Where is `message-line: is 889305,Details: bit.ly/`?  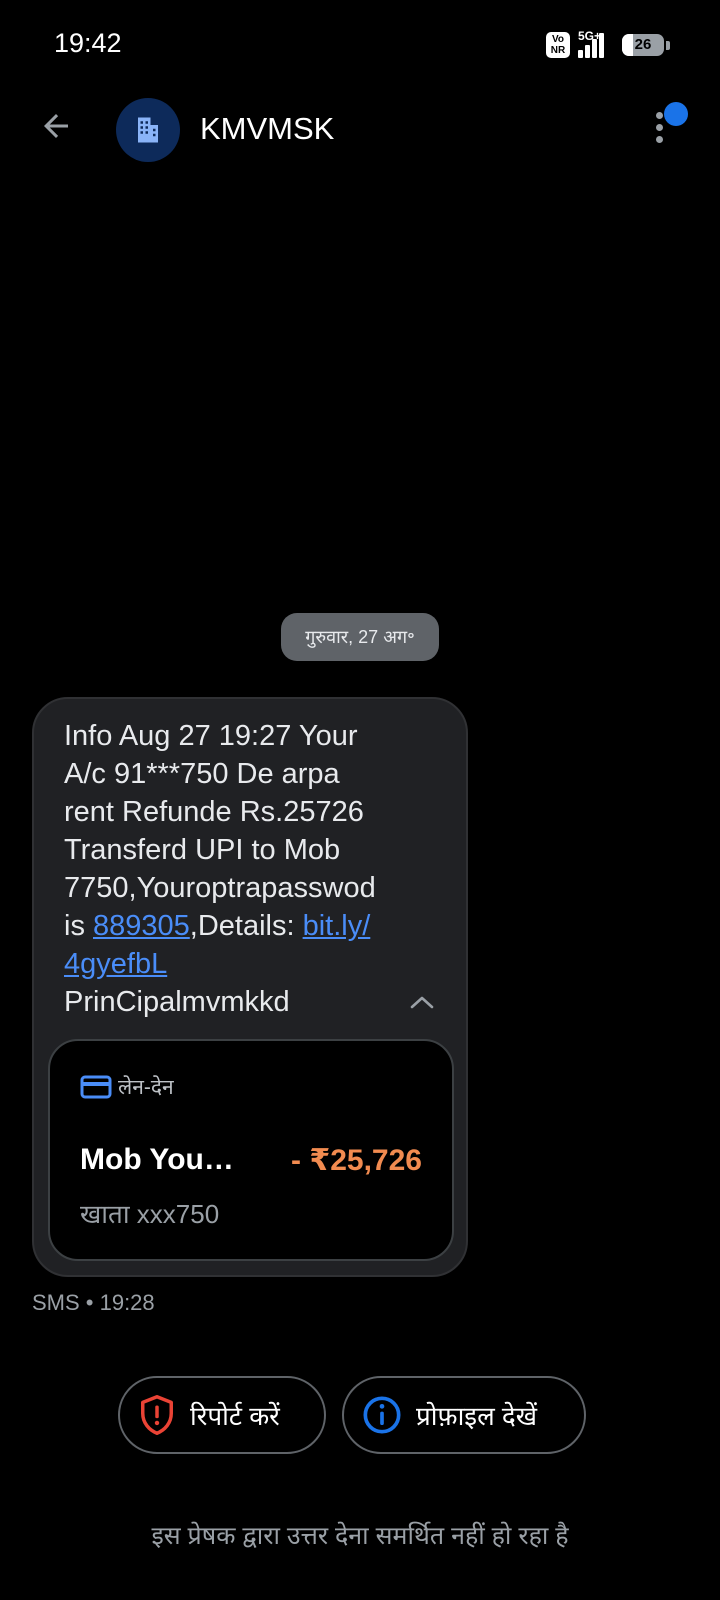
message-line: is 889305,Details: bit.ly/ is located at coordinates (251, 926).